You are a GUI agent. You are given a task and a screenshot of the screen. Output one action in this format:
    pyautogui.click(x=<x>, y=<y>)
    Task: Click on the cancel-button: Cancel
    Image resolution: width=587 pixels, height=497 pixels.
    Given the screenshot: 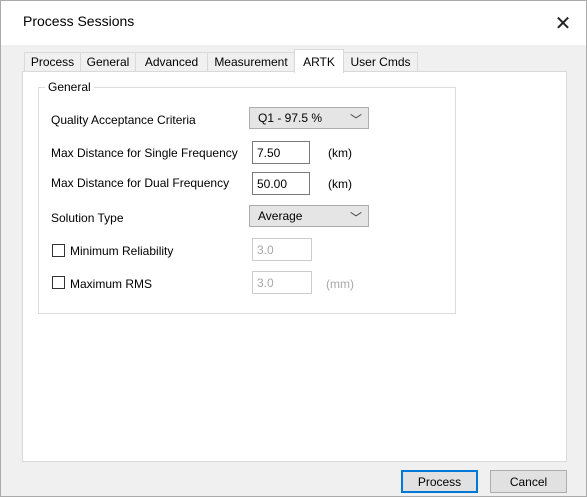 What is the action you would take?
    pyautogui.click(x=528, y=481)
    